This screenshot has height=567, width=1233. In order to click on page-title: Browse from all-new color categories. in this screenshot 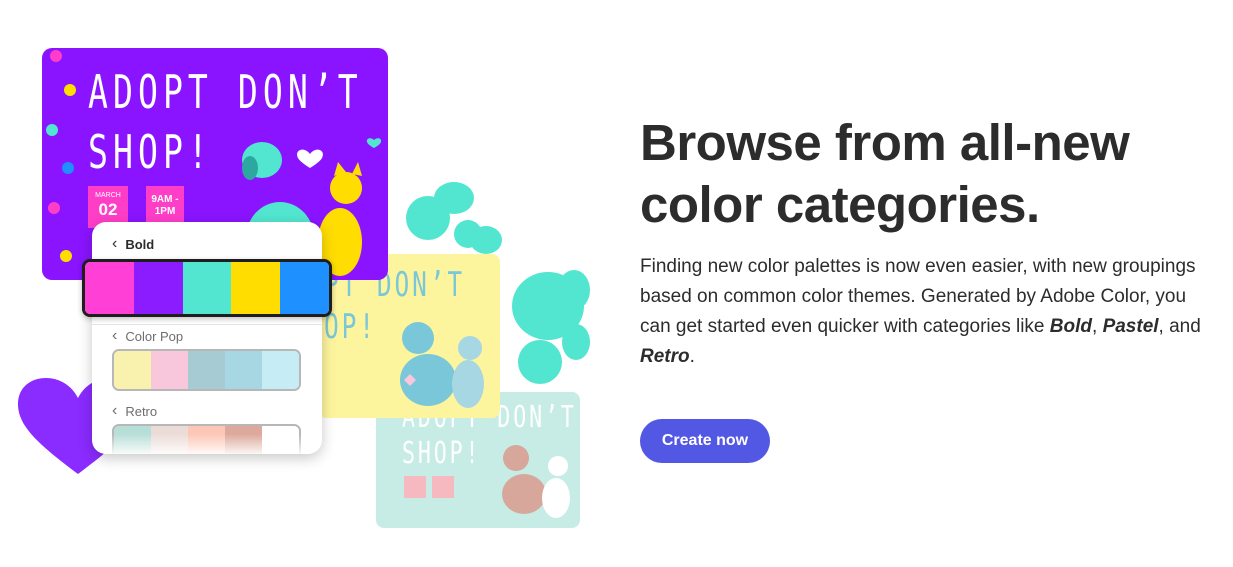, I will do `click(885, 173)`.